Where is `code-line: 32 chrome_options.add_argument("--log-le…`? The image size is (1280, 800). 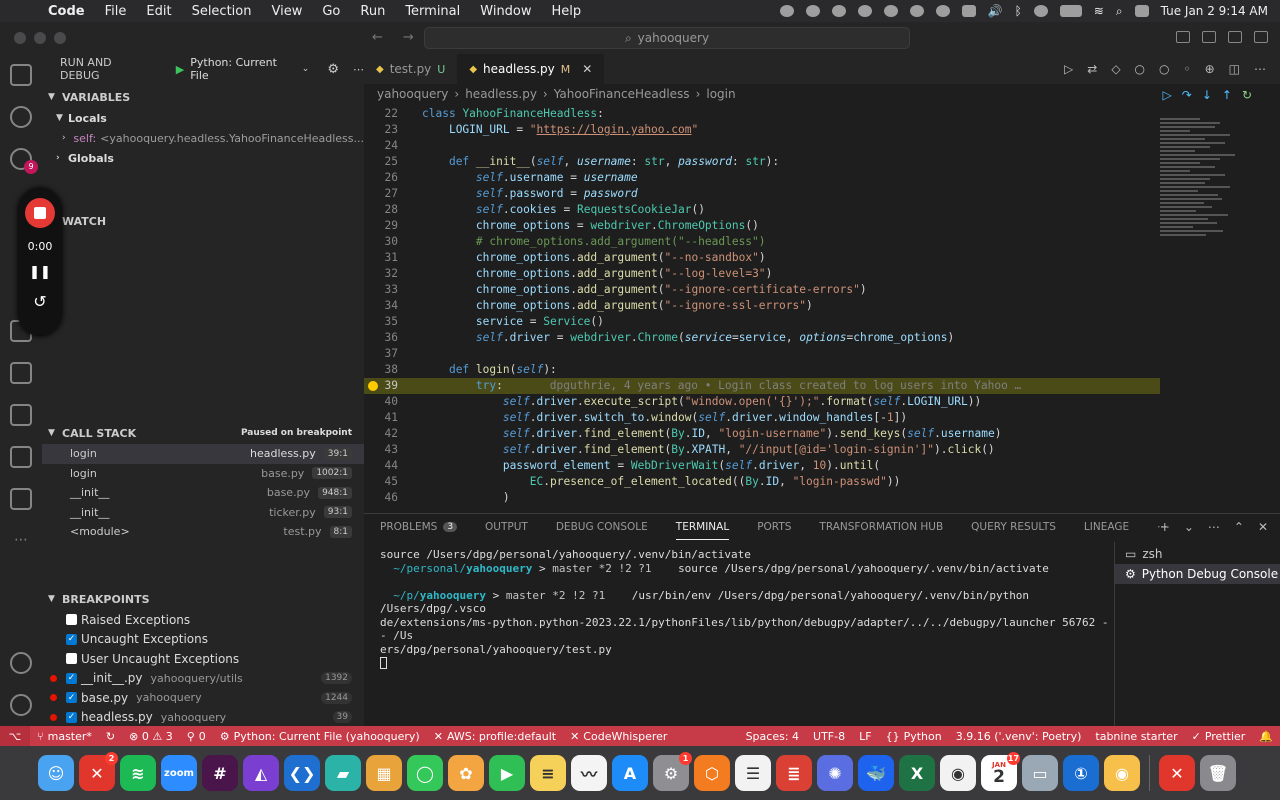
code-line: 32 chrome_options.add_argument("--log-le… is located at coordinates (764, 274).